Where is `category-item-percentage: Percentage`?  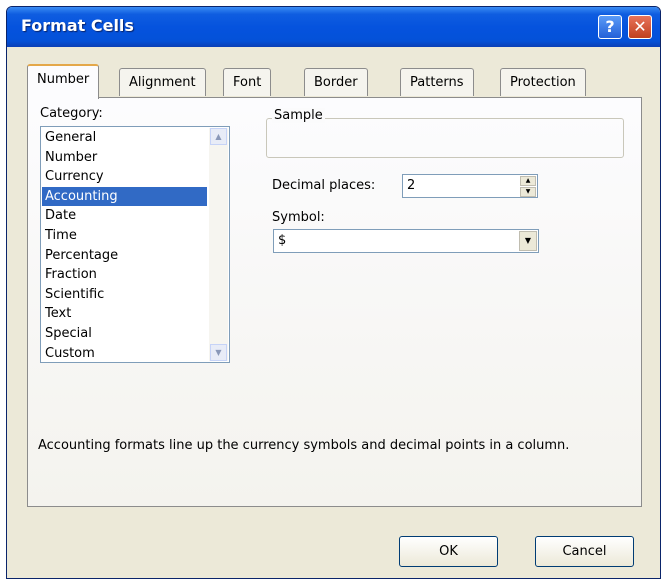 category-item-percentage: Percentage is located at coordinates (124, 256).